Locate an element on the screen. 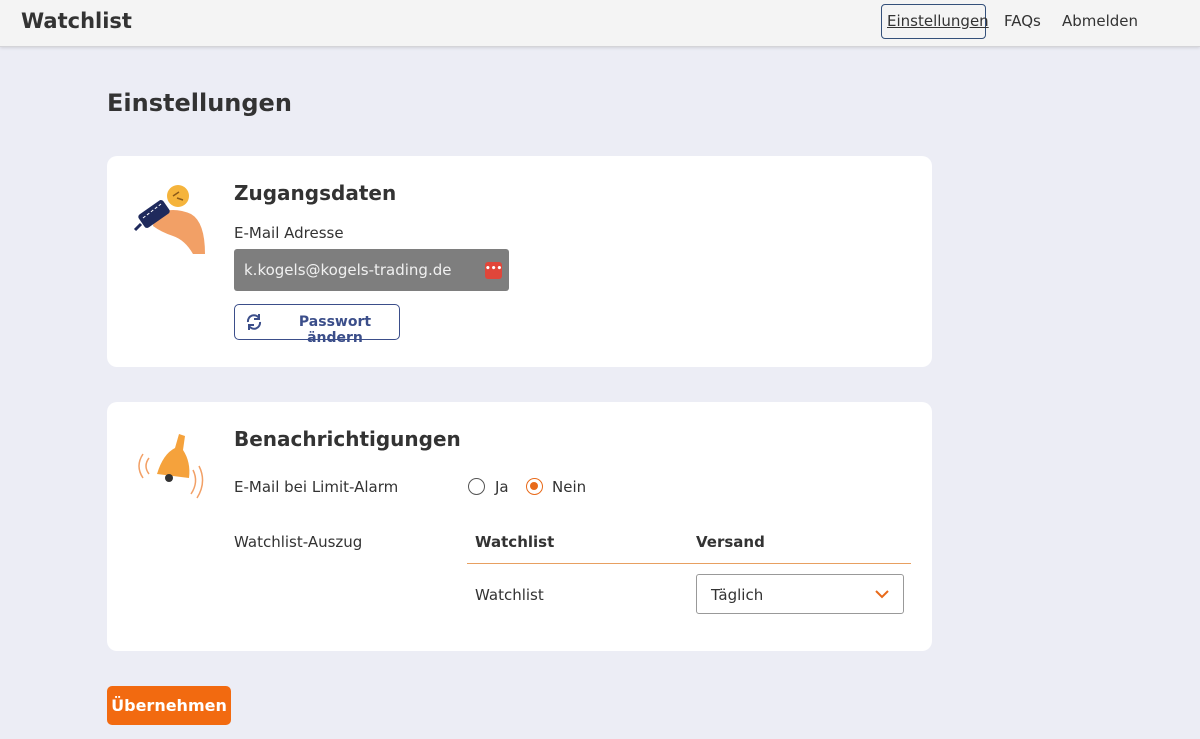 This screenshot has width=1200, height=739. nav-item-abmelden: Abmelden is located at coordinates (1100, 21).